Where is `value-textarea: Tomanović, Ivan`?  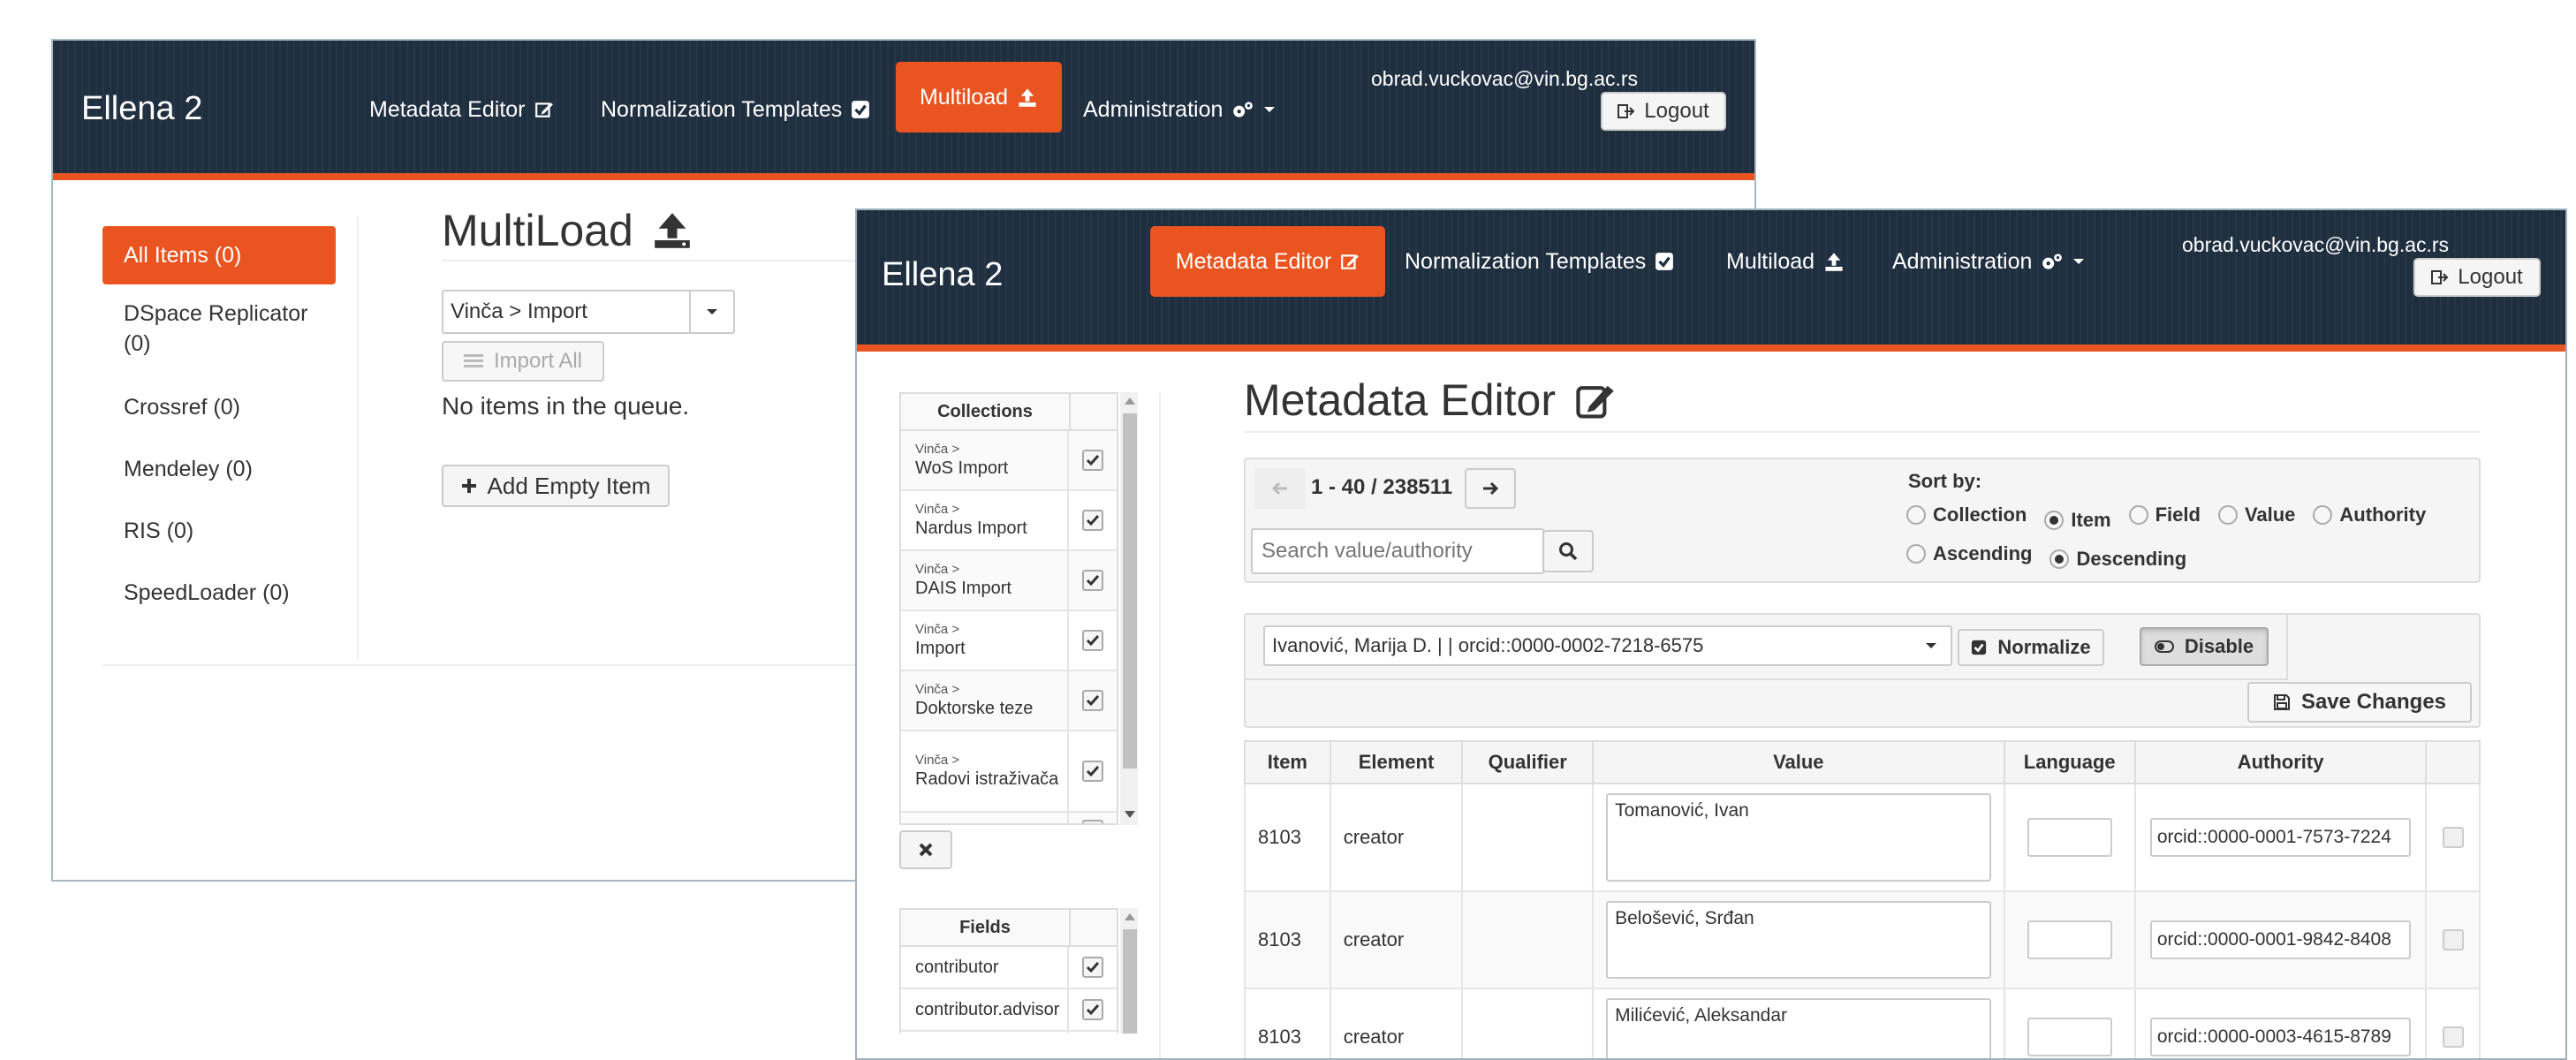
value-textarea: Tomanović, Ivan is located at coordinates (1799, 837).